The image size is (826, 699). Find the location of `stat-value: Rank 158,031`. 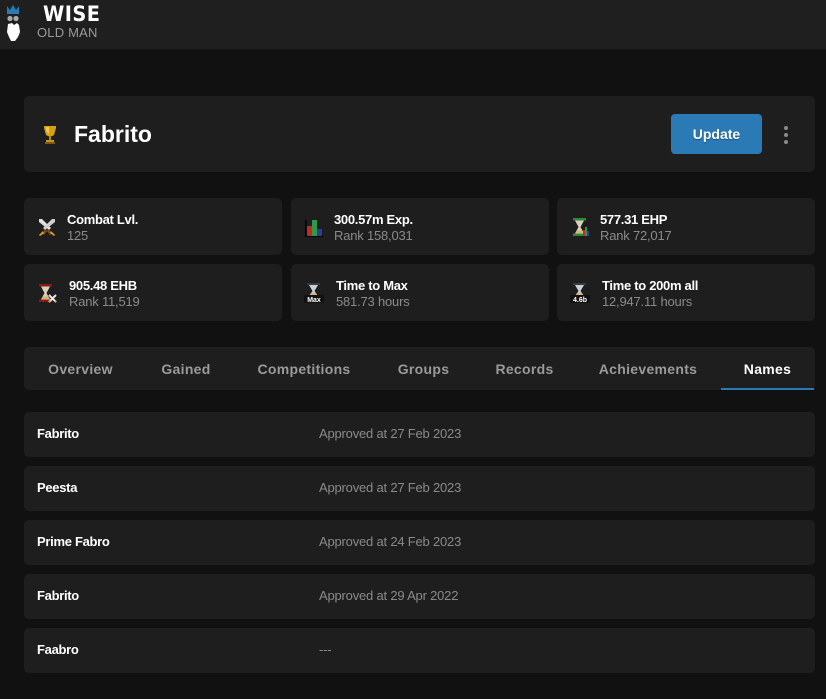

stat-value: Rank 158,031 is located at coordinates (373, 235).